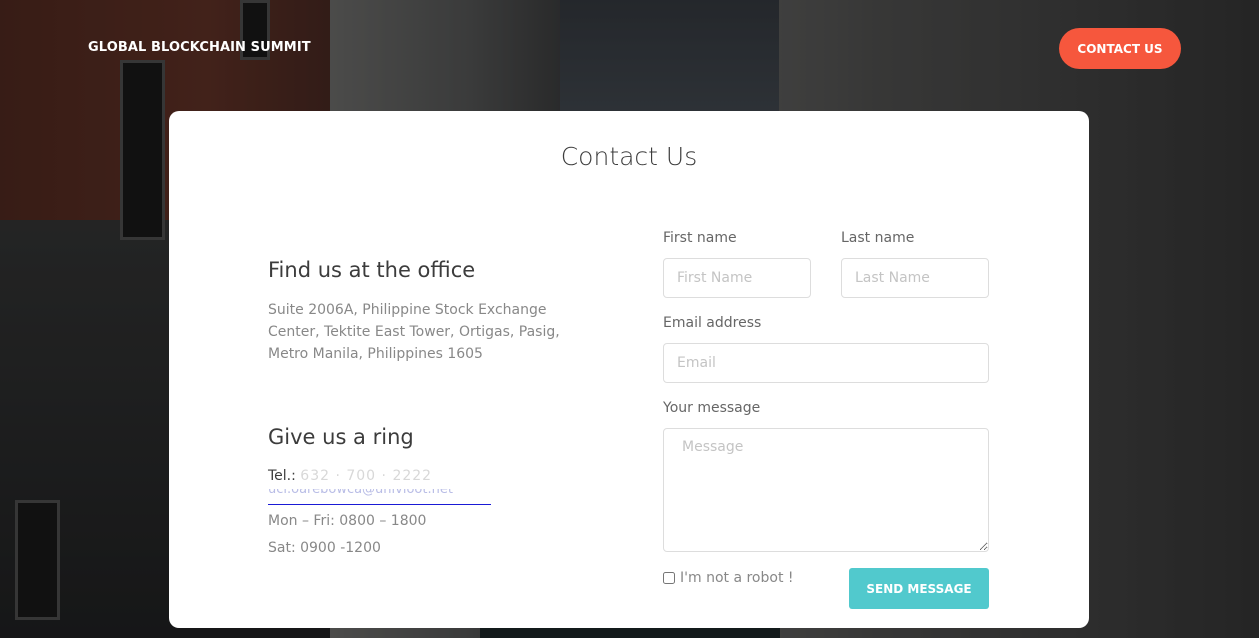 The height and width of the screenshot is (638, 1259). Describe the element at coordinates (629, 156) in the screenshot. I see `page-title: Contact Us` at that location.